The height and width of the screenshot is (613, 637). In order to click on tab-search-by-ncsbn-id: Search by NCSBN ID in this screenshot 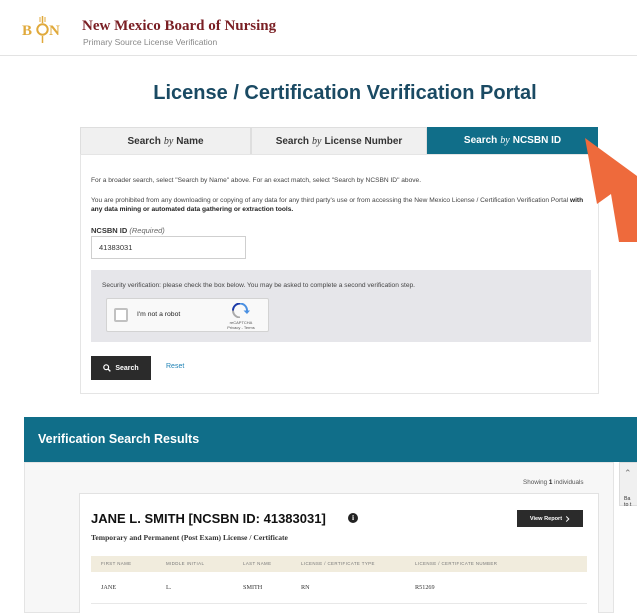, I will do `click(512, 140)`.